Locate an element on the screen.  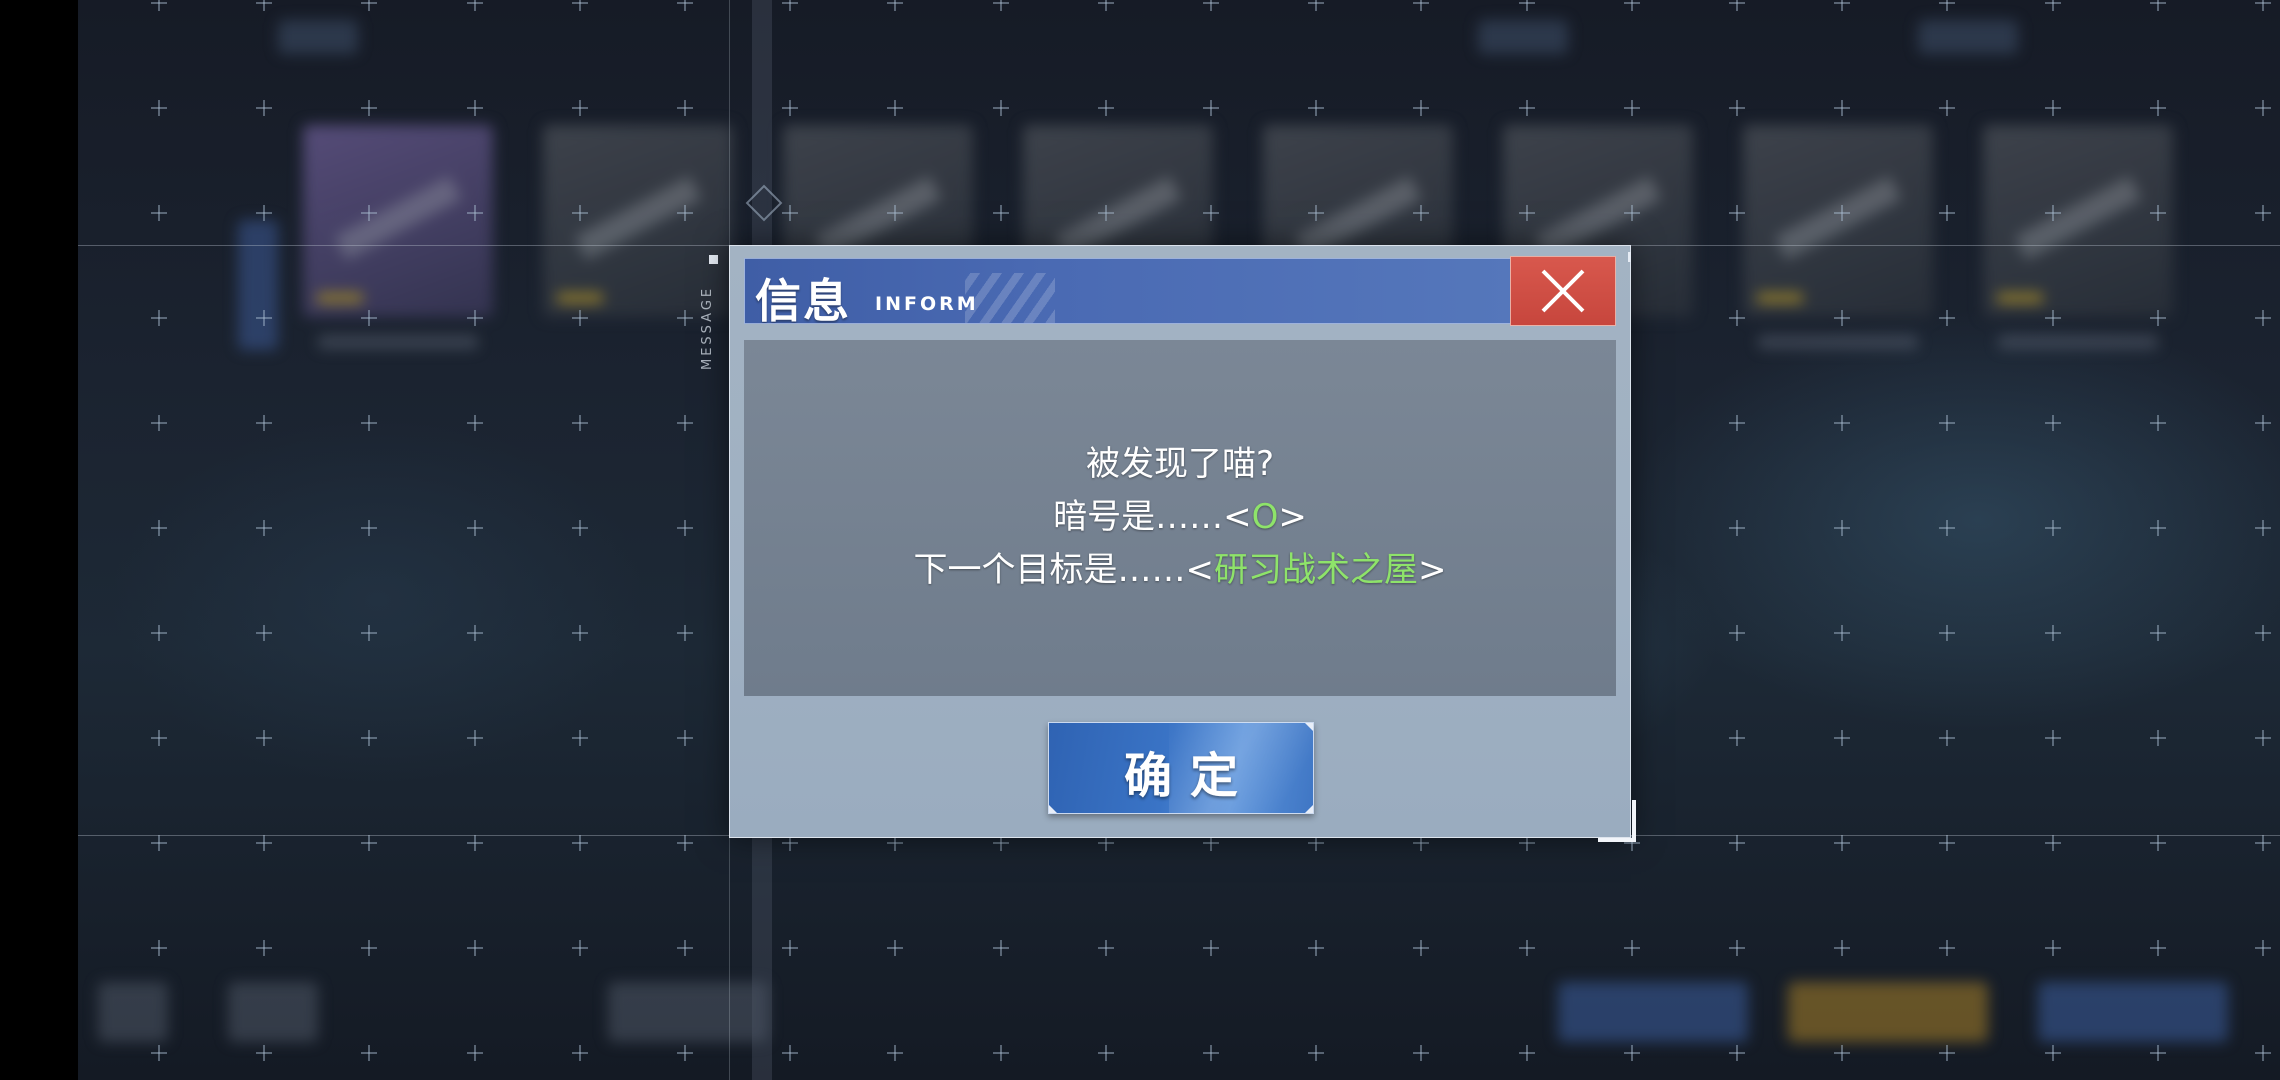
message-line-2: 暗号是……<O> is located at coordinates (1180, 517).